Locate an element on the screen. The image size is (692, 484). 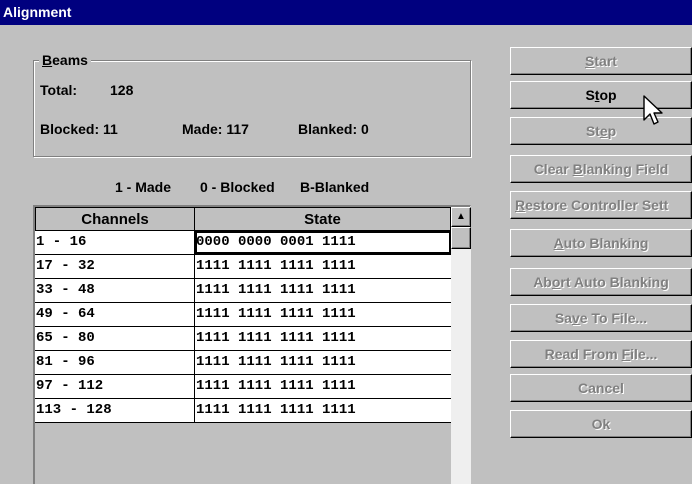
key-blanked: B-Blanked is located at coordinates (335, 187).